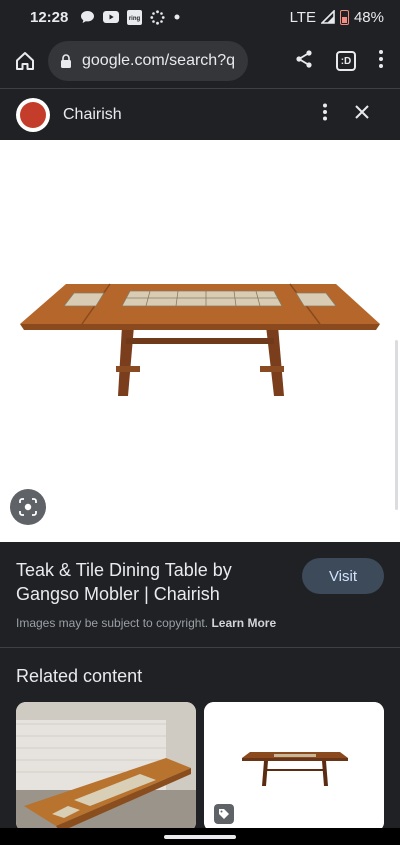 This screenshot has height=845, width=400. I want to click on copyright-text: Images may be subject to copyright., so click(112, 623).